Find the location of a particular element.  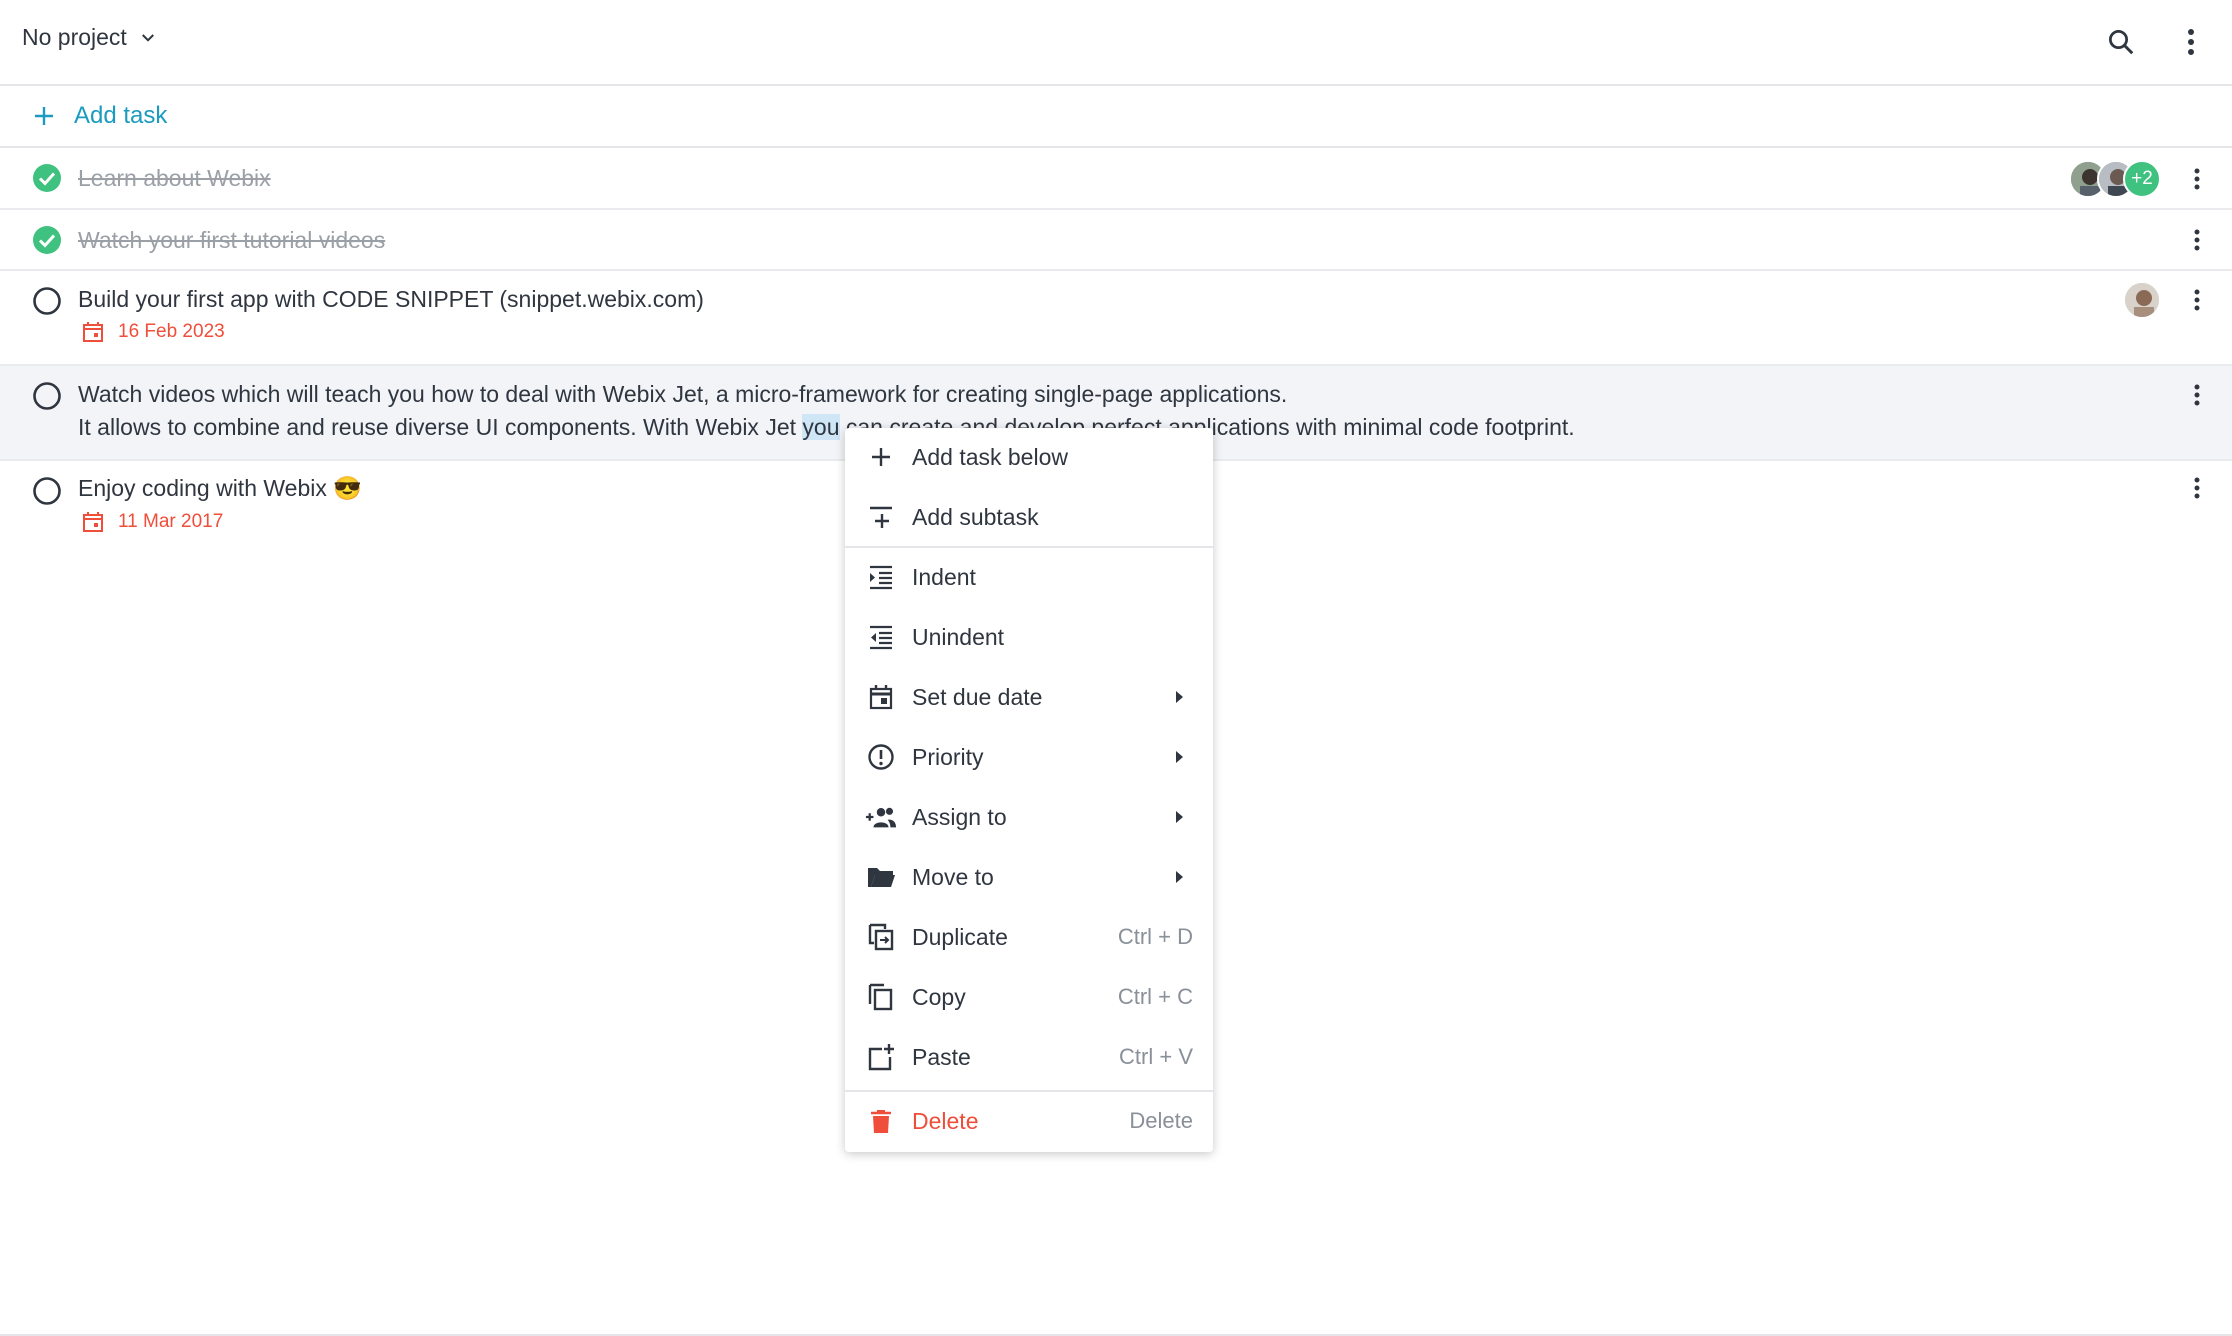

add-subtask-icon is located at coordinates (881, 517).